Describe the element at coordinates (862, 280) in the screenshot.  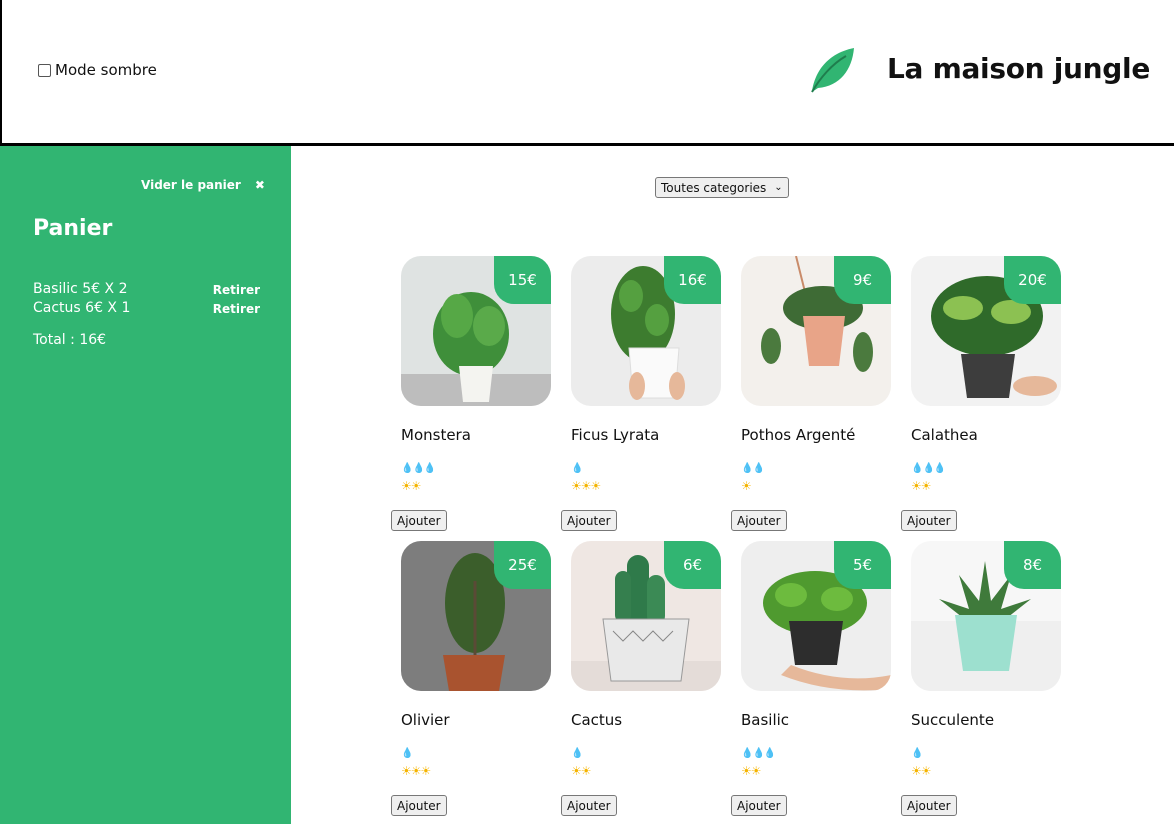
I see `price-badge: 9€` at that location.